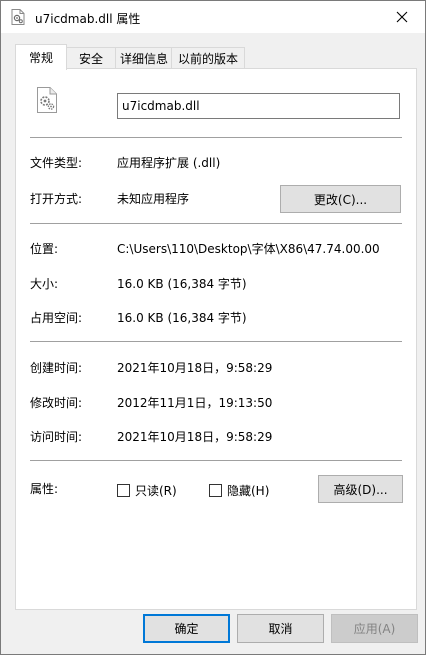 Image resolution: width=426 pixels, height=655 pixels. I want to click on location-value: C:\Users\110\Desktop\字体\X86\47.74.00.00, so click(248, 249).